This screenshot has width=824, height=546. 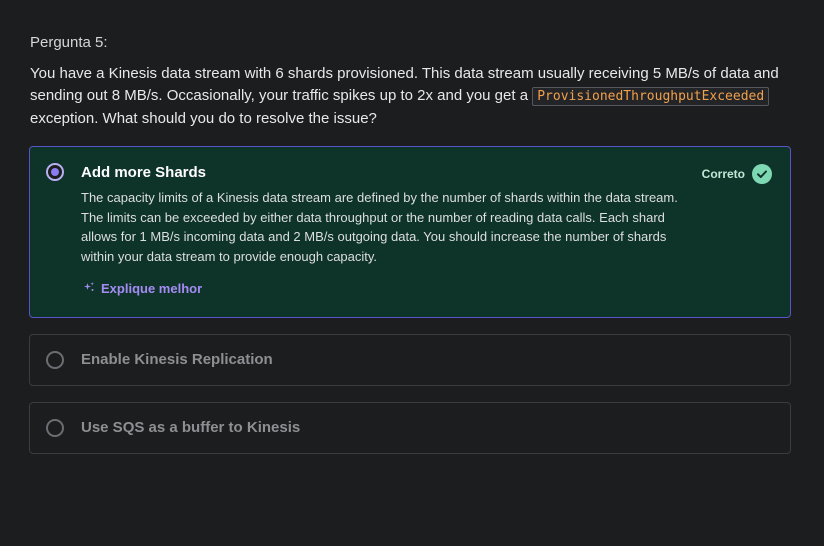 I want to click on sparkle-icon, so click(x=89, y=288).